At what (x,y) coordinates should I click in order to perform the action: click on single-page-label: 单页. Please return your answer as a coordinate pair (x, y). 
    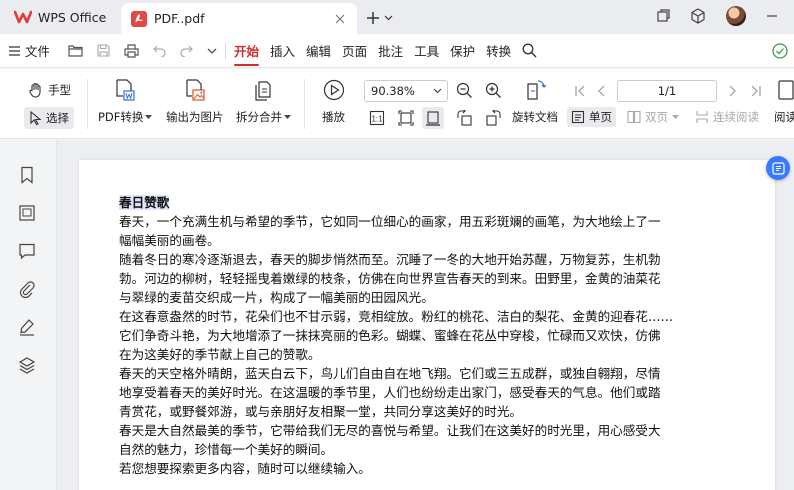
    Looking at the image, I should click on (600, 117).